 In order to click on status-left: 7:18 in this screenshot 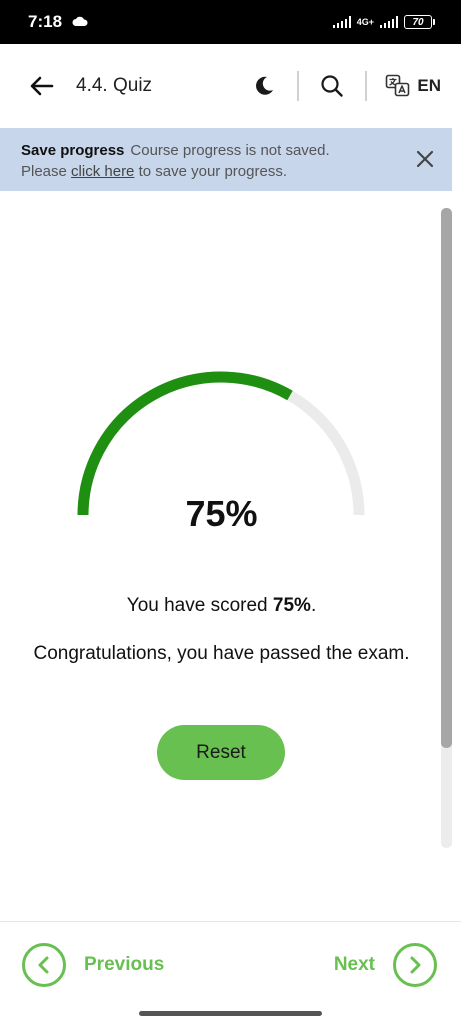, I will do `click(58, 22)`.